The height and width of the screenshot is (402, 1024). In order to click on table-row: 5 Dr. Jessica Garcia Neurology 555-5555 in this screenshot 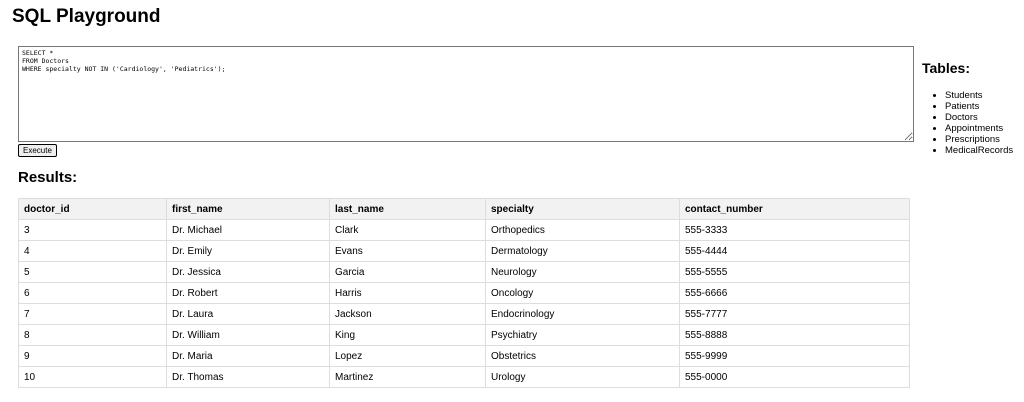, I will do `click(464, 272)`.